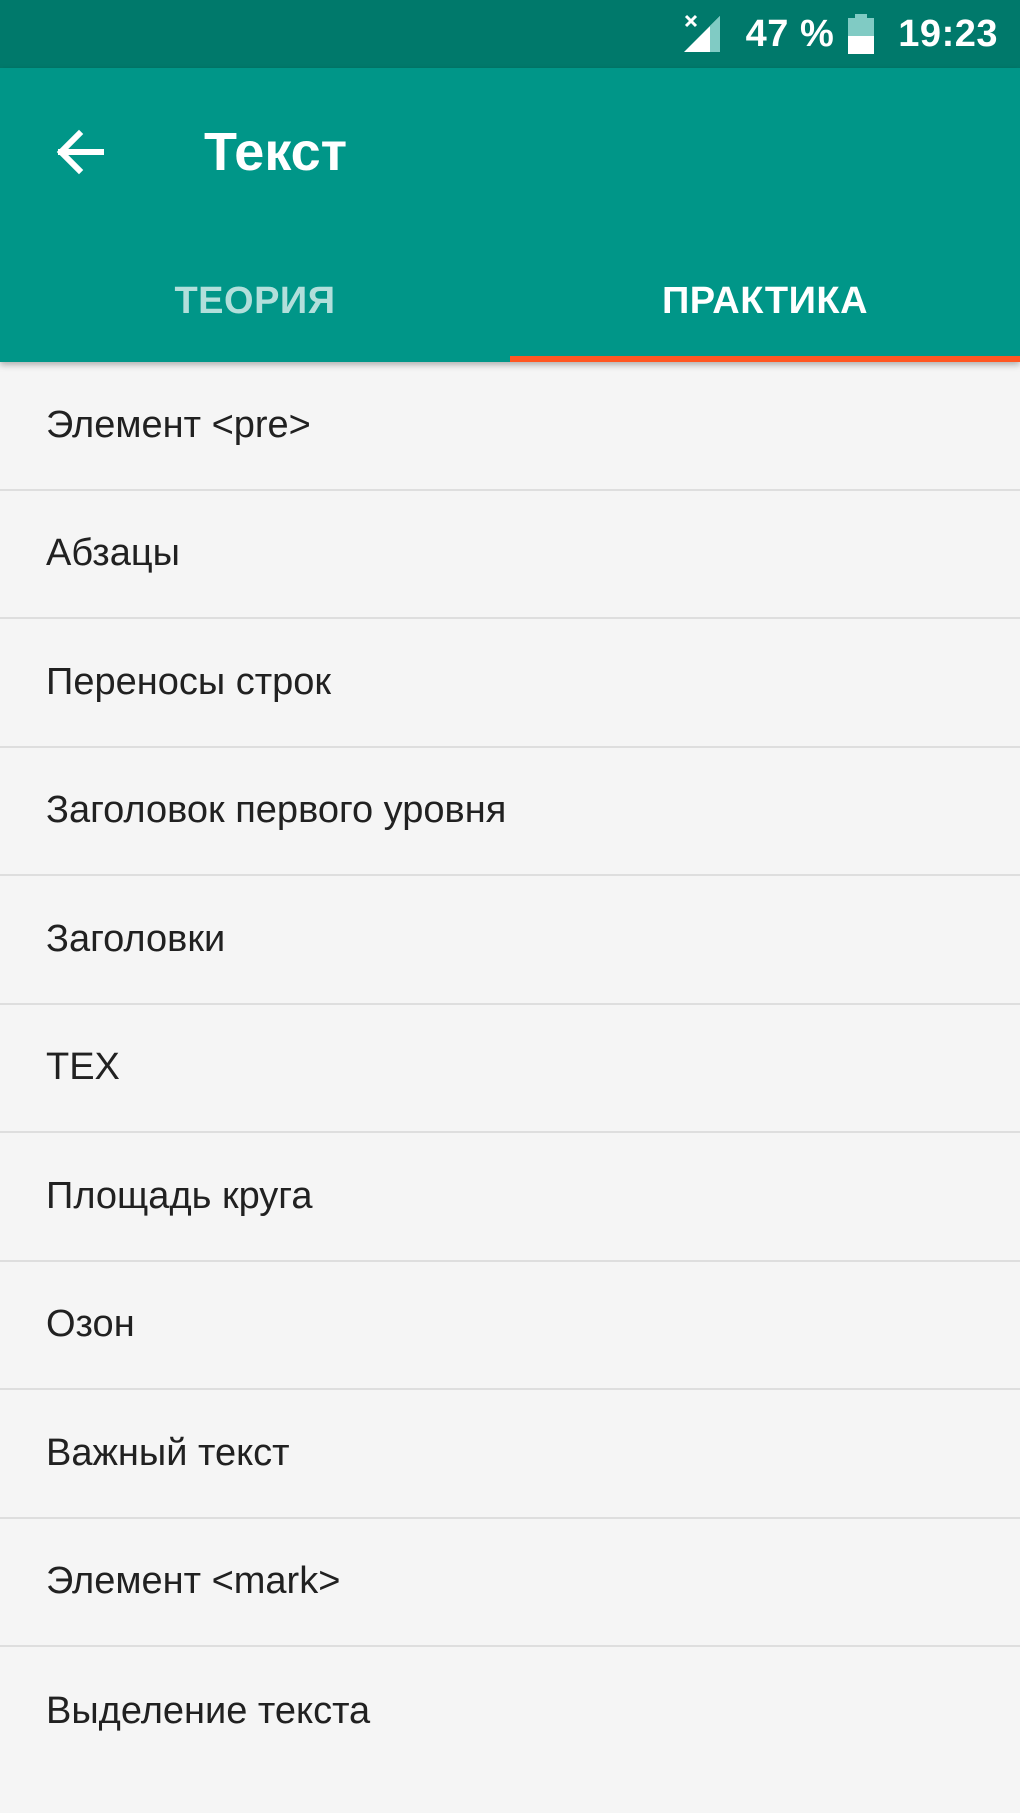  What do you see at coordinates (765, 359) in the screenshot?
I see `tab-indicator` at bounding box center [765, 359].